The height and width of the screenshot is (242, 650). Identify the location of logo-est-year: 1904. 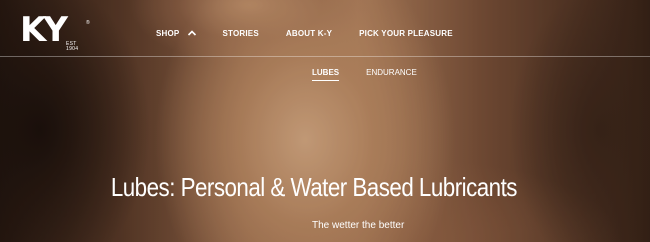
(72, 49).